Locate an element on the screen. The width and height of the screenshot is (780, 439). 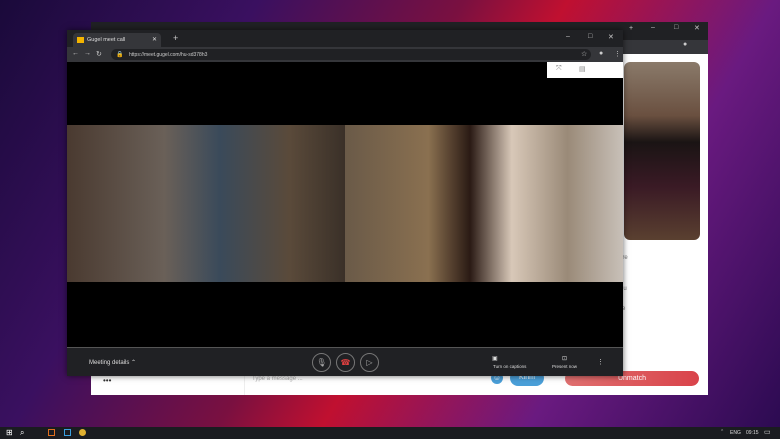
more-options-icon: ⋮ is located at coordinates (600, 362).